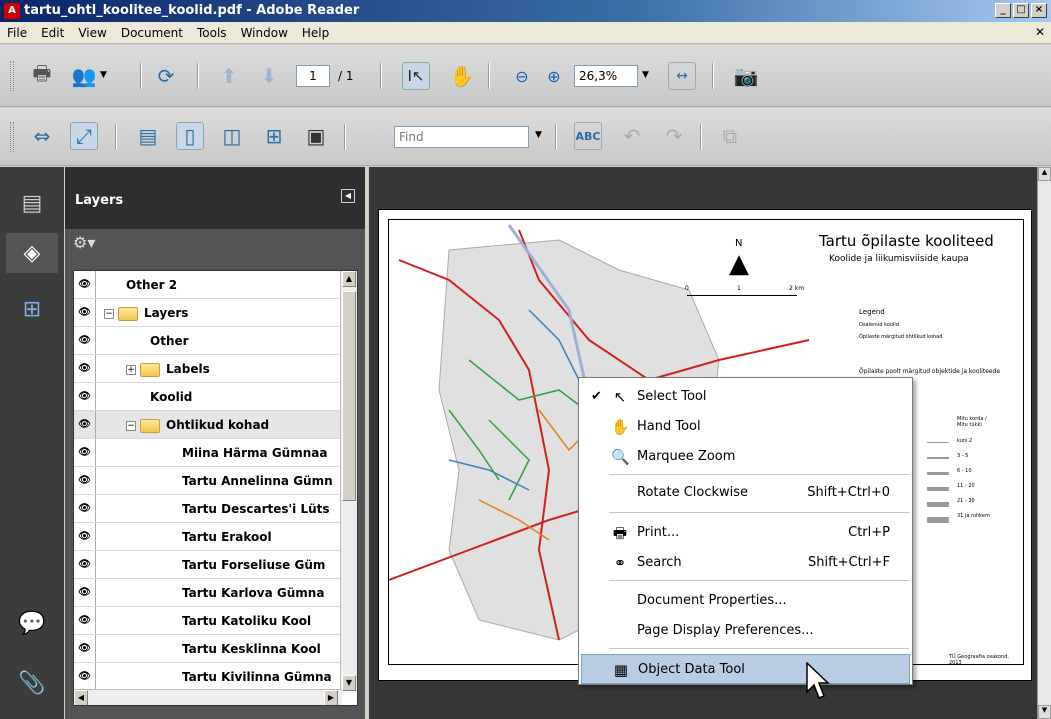 The height and width of the screenshot is (719, 1051). What do you see at coordinates (1040, 32) in the screenshot?
I see `close-document-icon: ✕` at bounding box center [1040, 32].